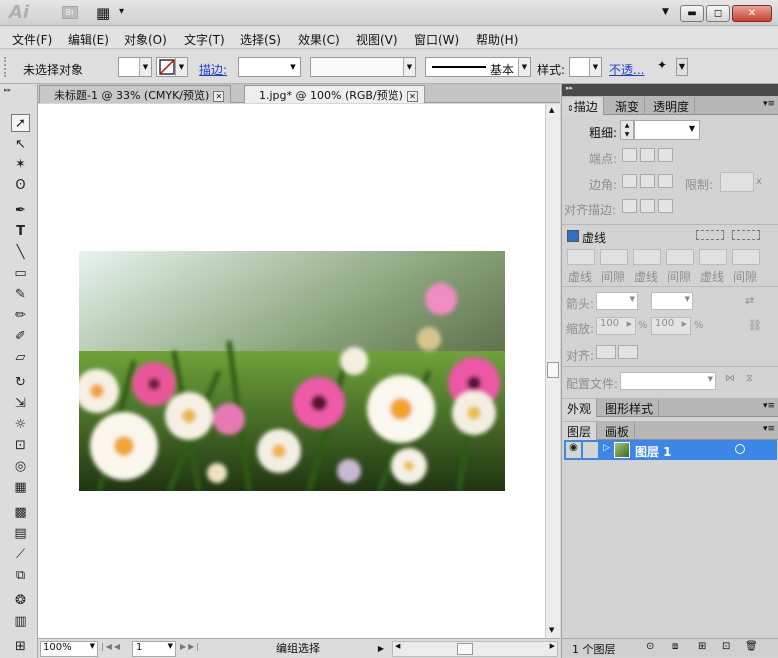  I want to click on clipping-mask-icon: ⧈, so click(675, 646).